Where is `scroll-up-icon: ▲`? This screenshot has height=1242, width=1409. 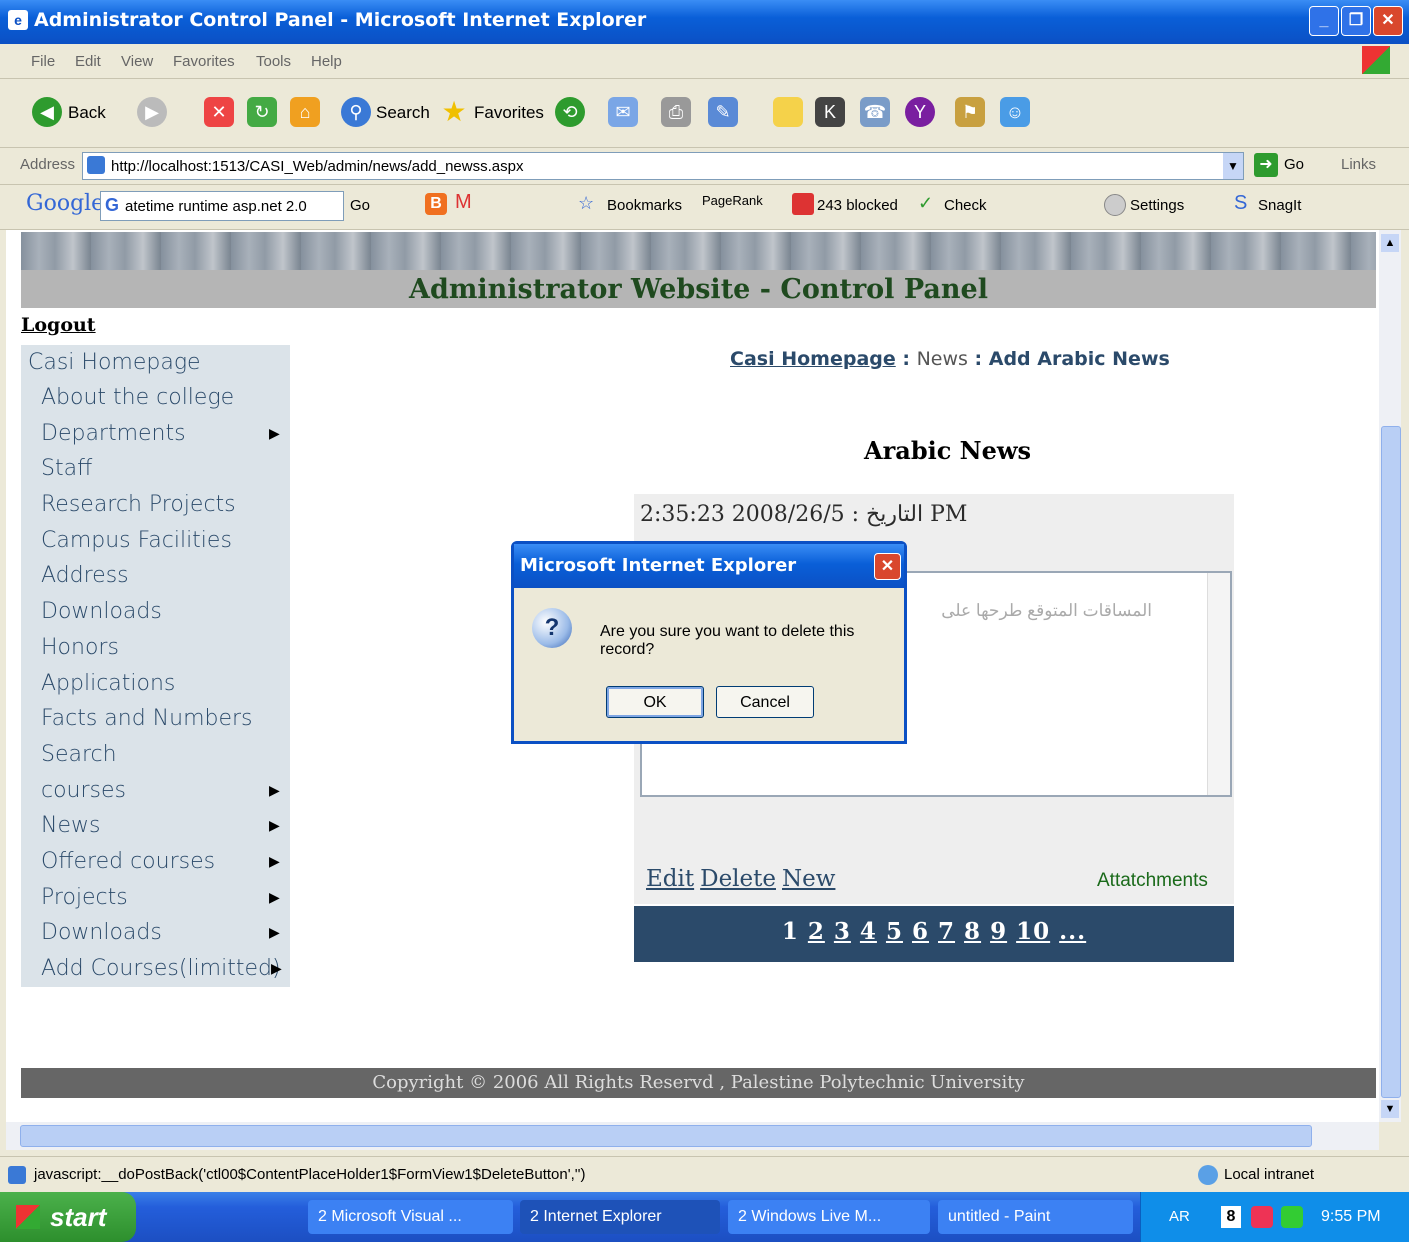
scroll-up-icon: ▲ is located at coordinates (1390, 243).